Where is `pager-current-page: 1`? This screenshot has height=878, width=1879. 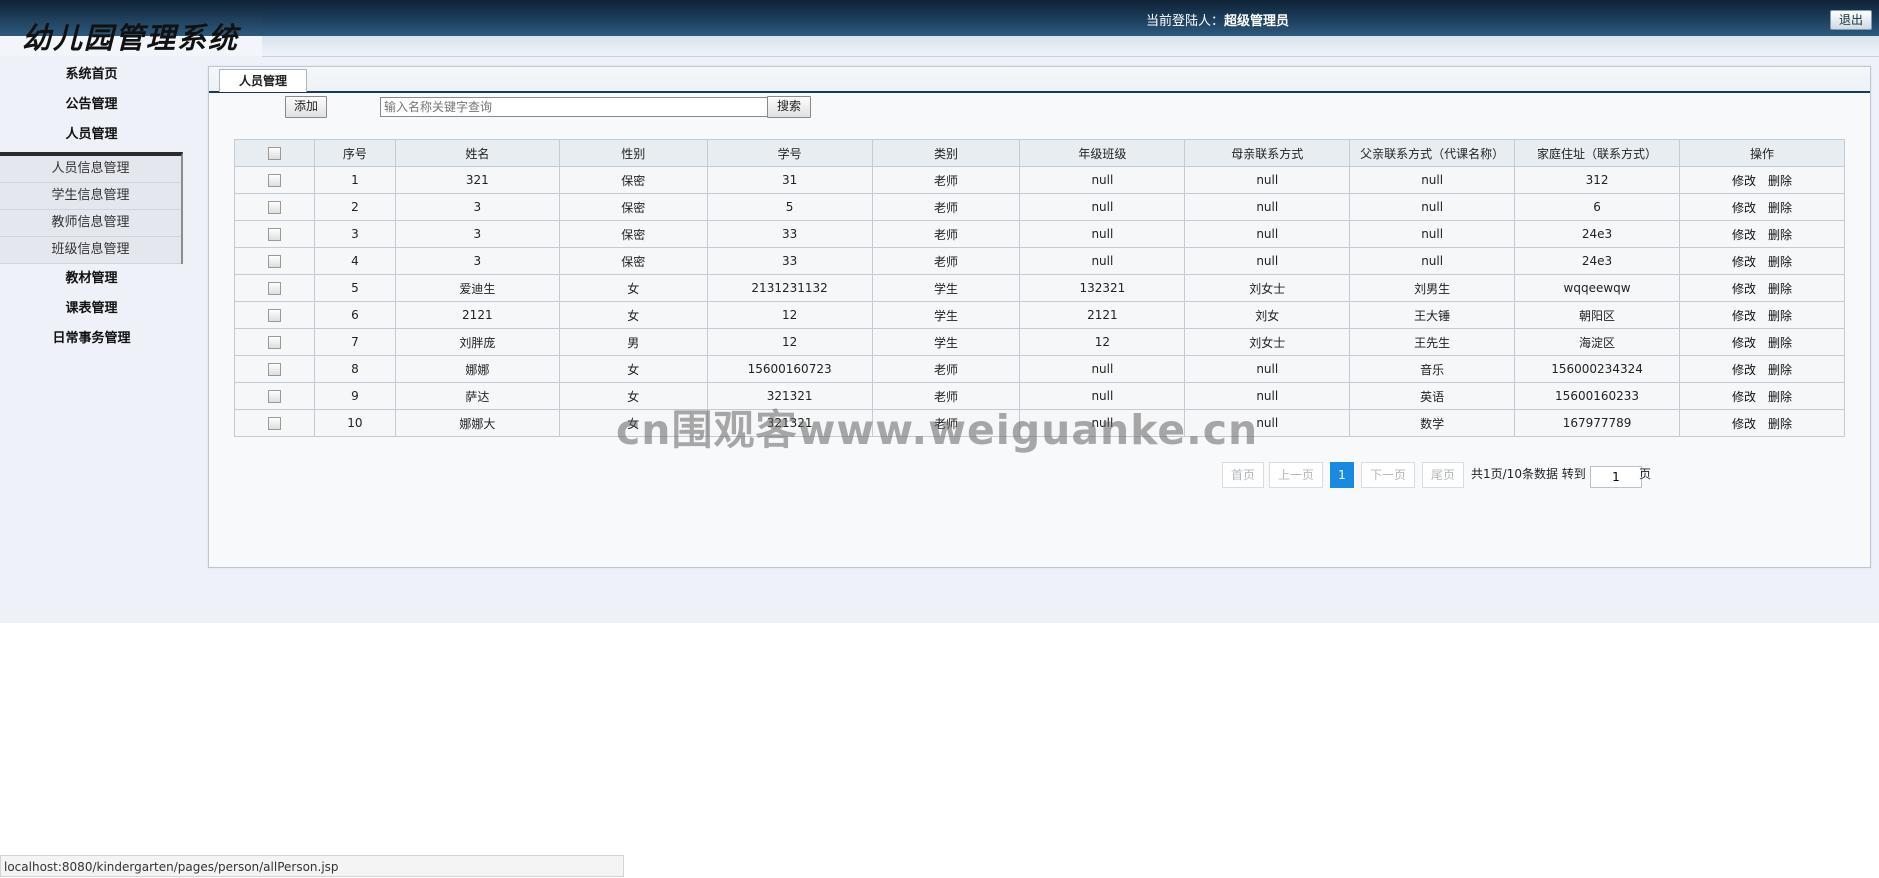 pager-current-page: 1 is located at coordinates (1342, 475).